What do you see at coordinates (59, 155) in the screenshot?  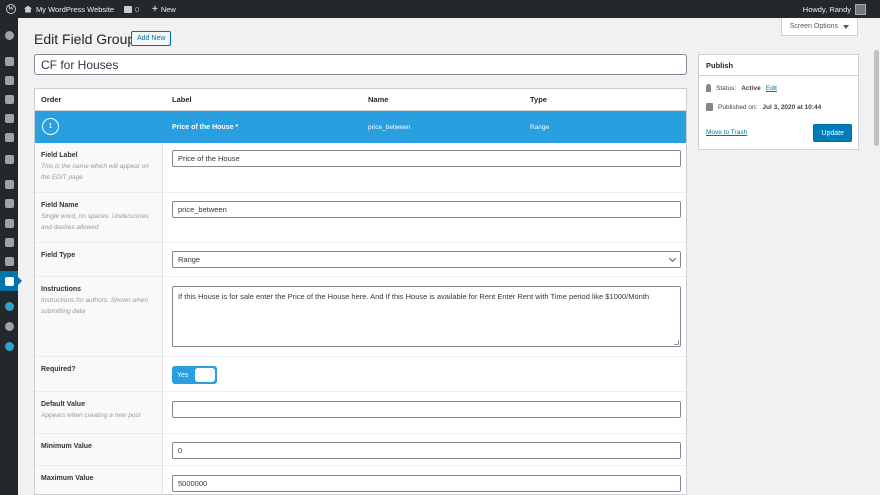 I see `setting-title: Field Label` at bounding box center [59, 155].